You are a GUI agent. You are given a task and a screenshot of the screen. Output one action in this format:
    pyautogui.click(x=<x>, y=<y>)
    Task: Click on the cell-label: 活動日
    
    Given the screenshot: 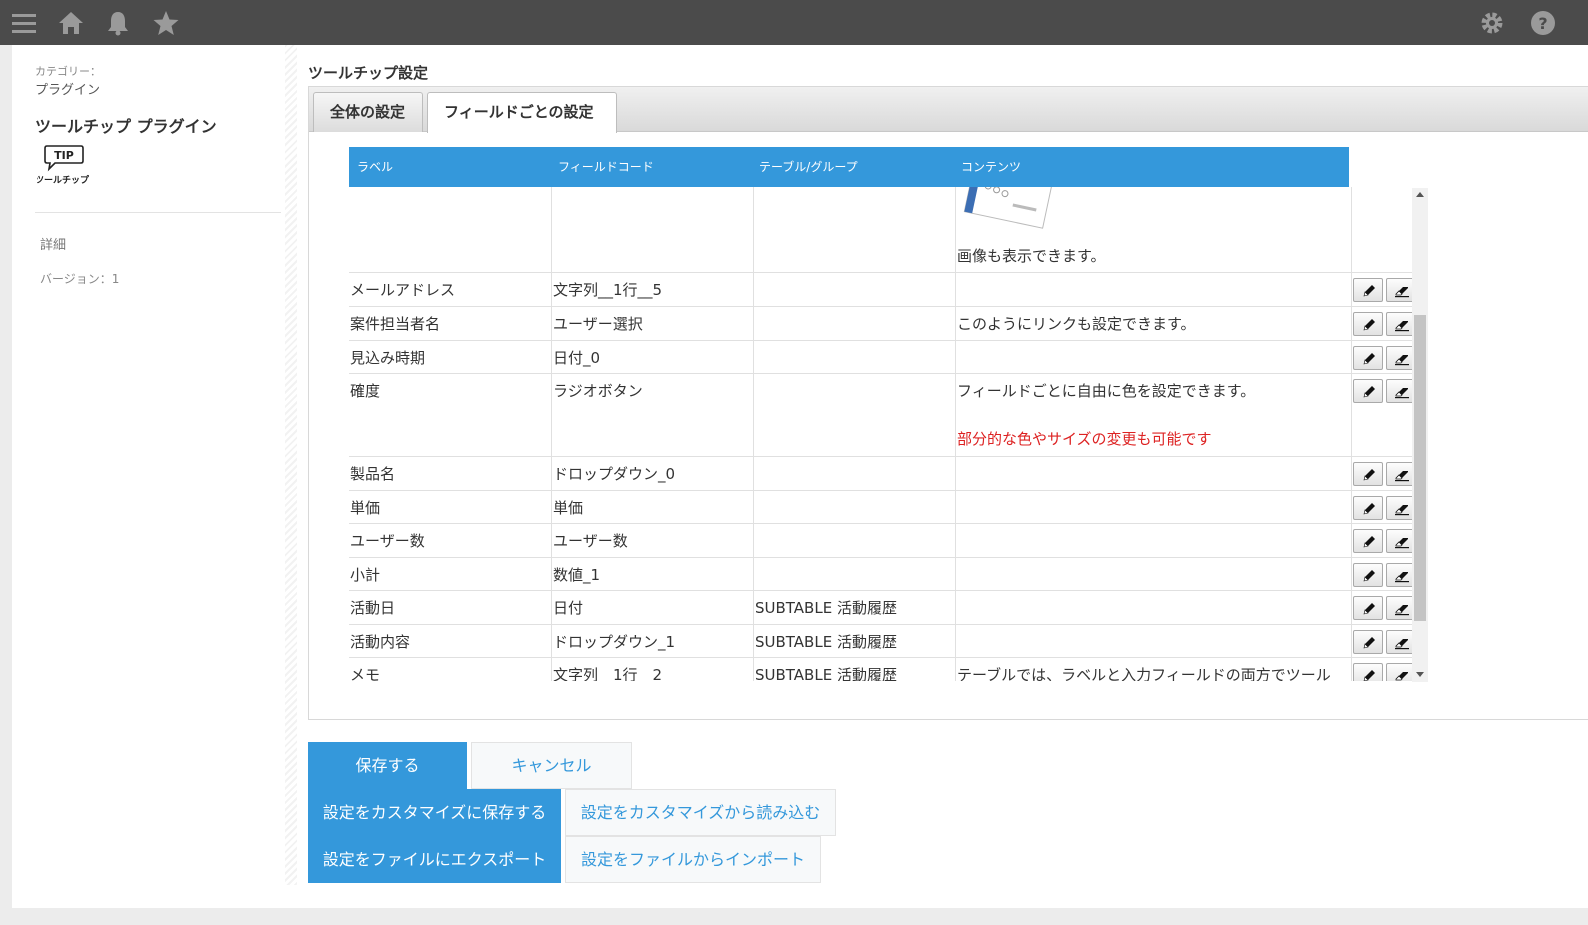 What is the action you would take?
    pyautogui.click(x=373, y=608)
    